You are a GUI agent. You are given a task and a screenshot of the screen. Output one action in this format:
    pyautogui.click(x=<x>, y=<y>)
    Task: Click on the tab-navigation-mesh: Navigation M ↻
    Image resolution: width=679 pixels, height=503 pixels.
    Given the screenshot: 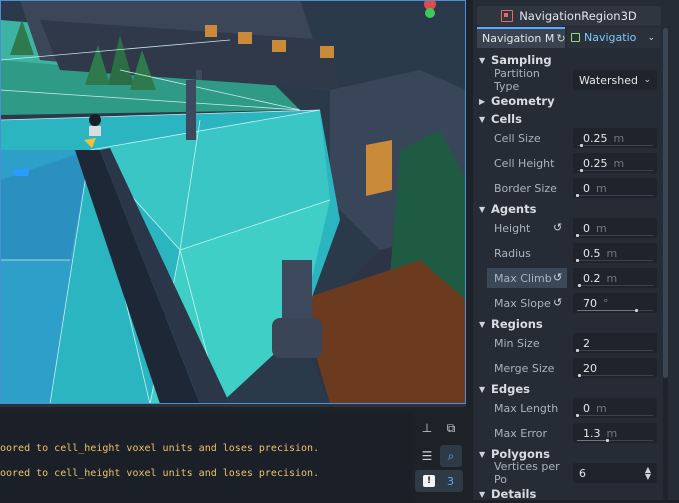 What is the action you would take?
    pyautogui.click(x=521, y=37)
    